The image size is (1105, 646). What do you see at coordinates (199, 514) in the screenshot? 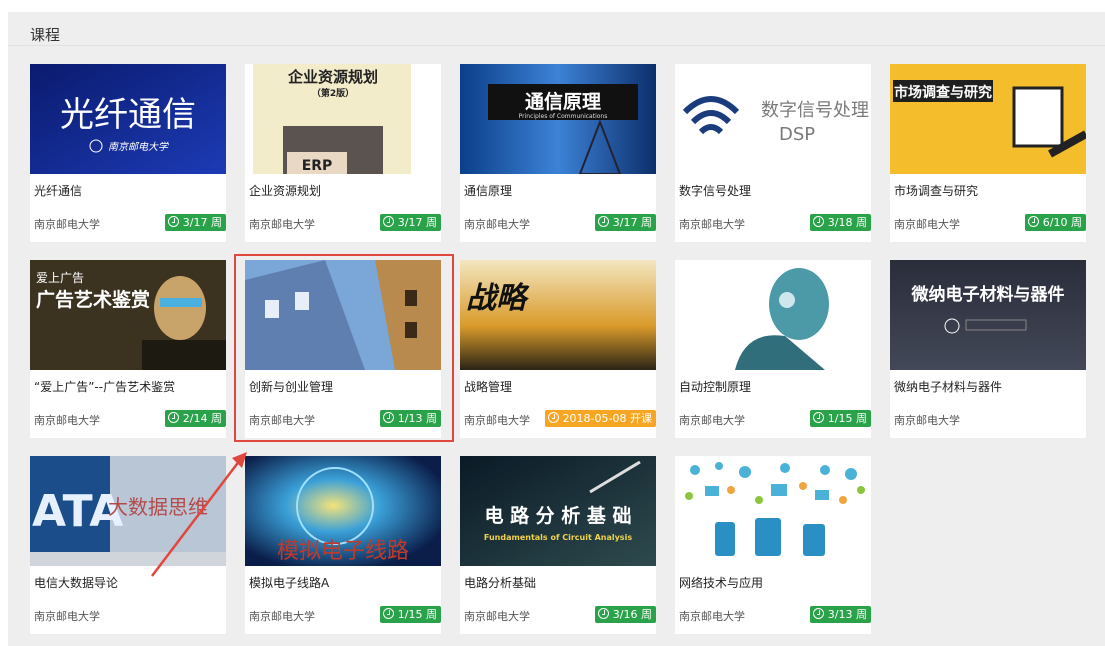
I see `annotation-arrow-icon` at bounding box center [199, 514].